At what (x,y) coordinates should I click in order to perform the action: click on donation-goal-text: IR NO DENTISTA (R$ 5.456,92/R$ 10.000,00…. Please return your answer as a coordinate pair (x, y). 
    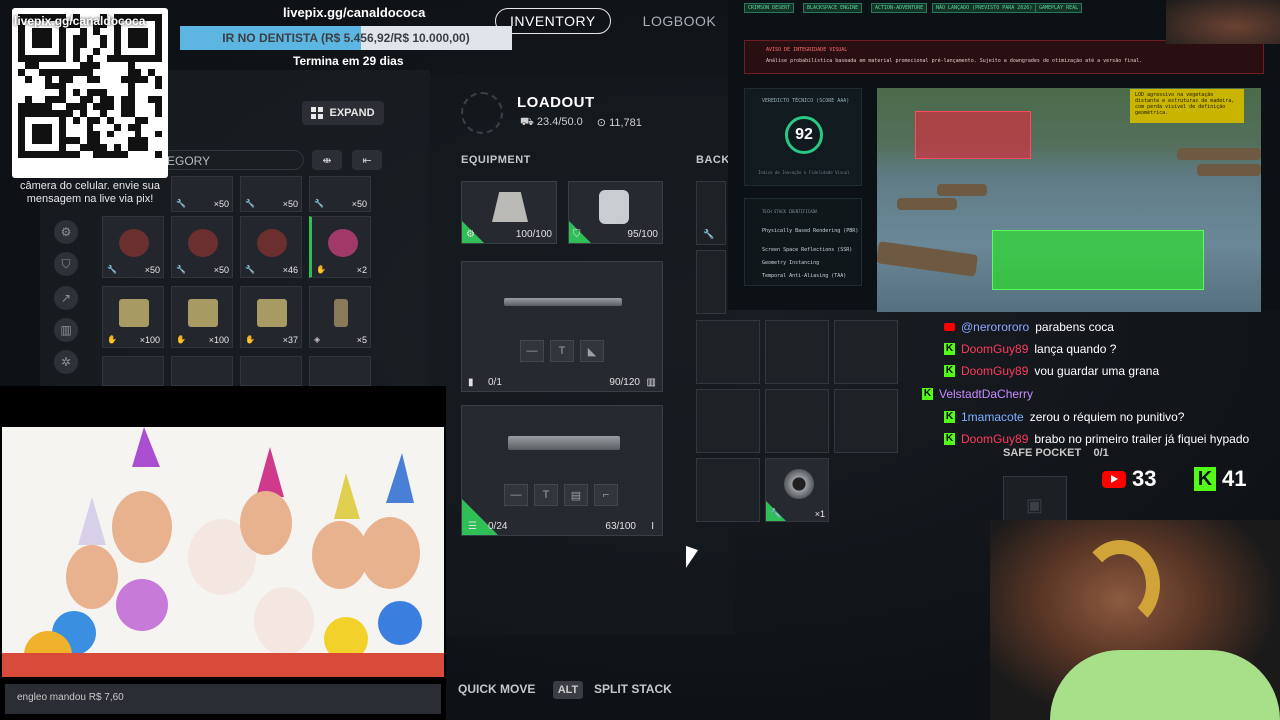
    Looking at the image, I should click on (346, 38).